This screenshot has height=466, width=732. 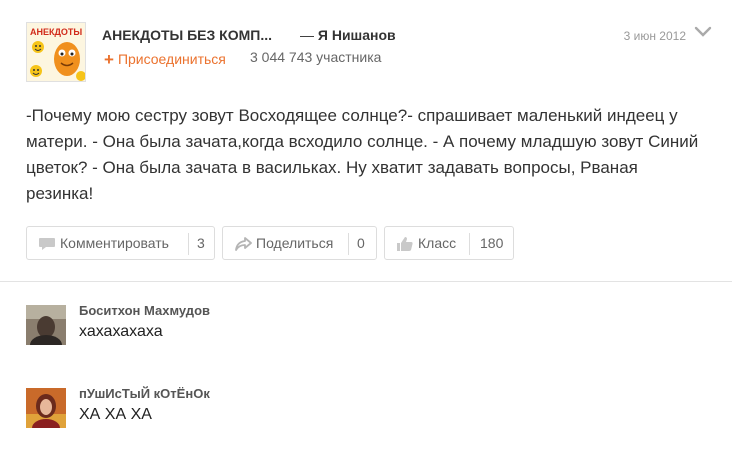 What do you see at coordinates (144, 310) in the screenshot?
I see `comment-author: Боситхон Махмудов` at bounding box center [144, 310].